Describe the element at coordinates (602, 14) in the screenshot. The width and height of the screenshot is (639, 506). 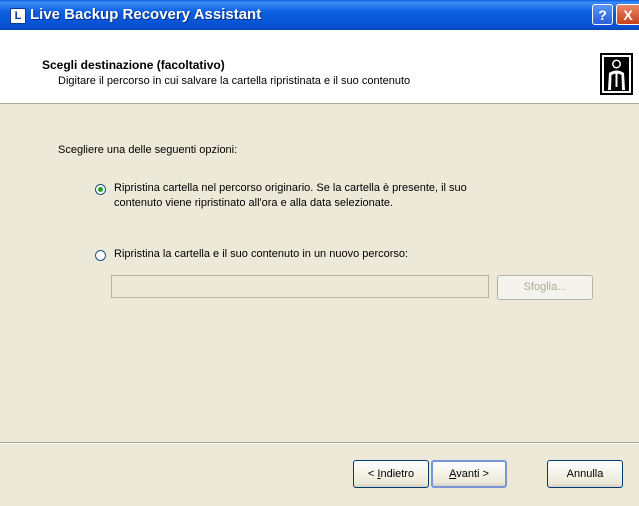
I see `help-button: ?` at that location.